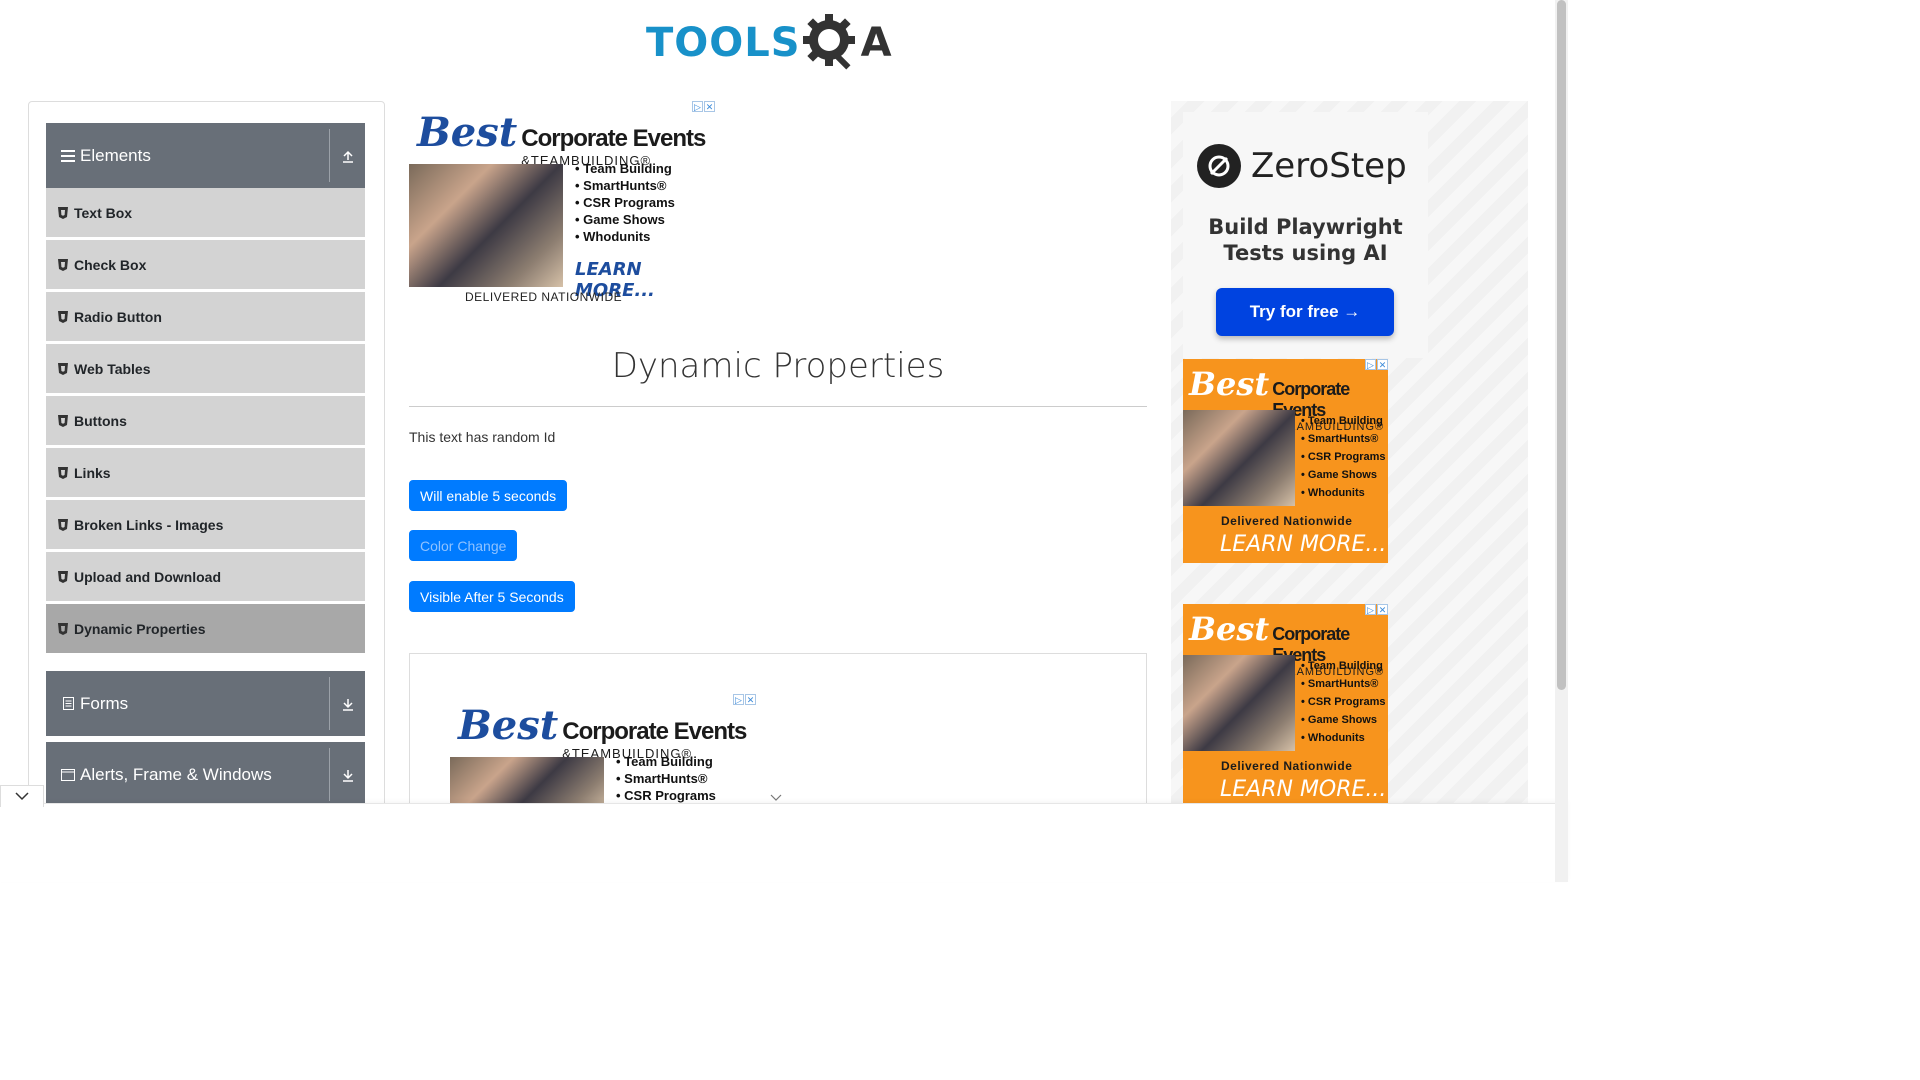  What do you see at coordinates (1305, 312) in the screenshot?
I see `try-for-free-button: Try for free →` at bounding box center [1305, 312].